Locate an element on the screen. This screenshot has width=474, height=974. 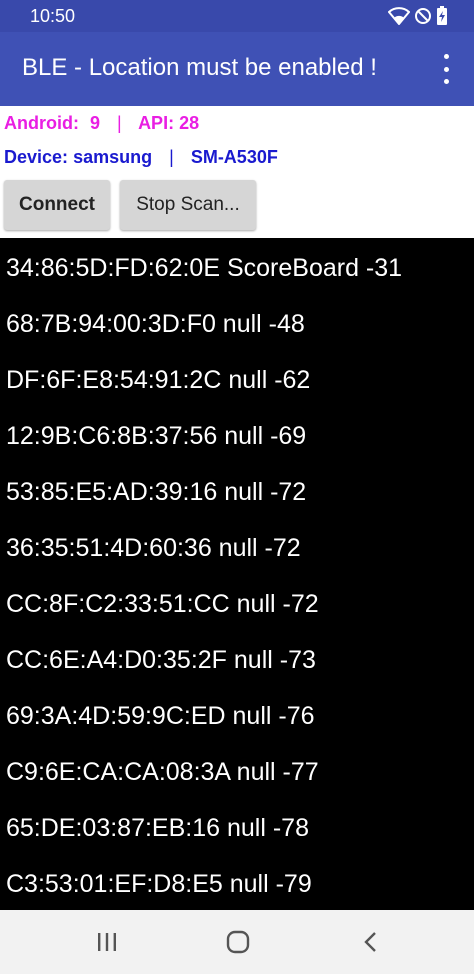
api-label: API: is located at coordinates (156, 123).